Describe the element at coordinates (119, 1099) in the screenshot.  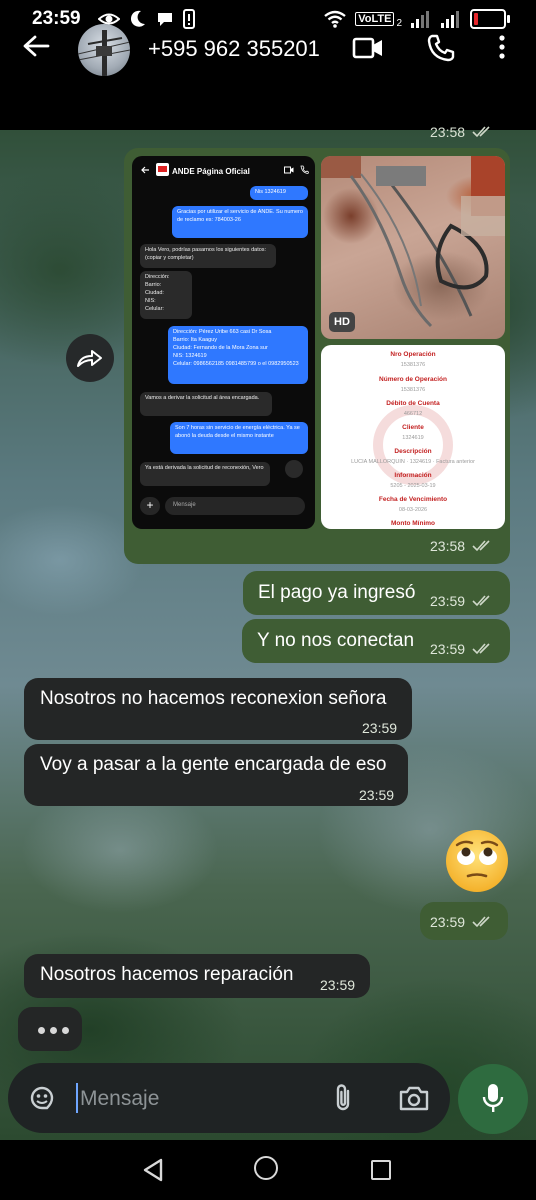
I see `message-input: Mensaje` at that location.